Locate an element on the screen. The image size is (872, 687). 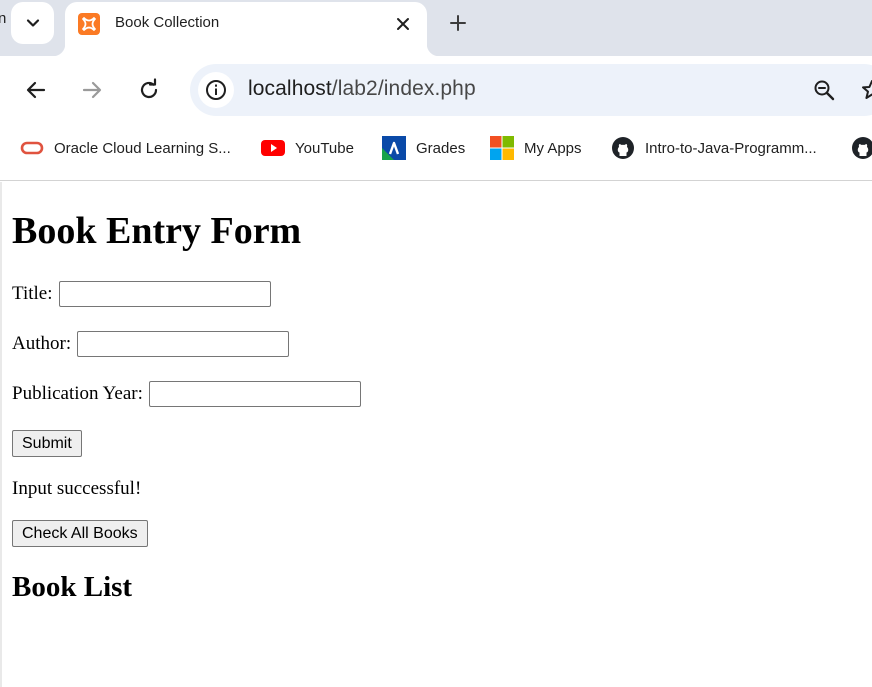
grades-icon is located at coordinates (394, 148).